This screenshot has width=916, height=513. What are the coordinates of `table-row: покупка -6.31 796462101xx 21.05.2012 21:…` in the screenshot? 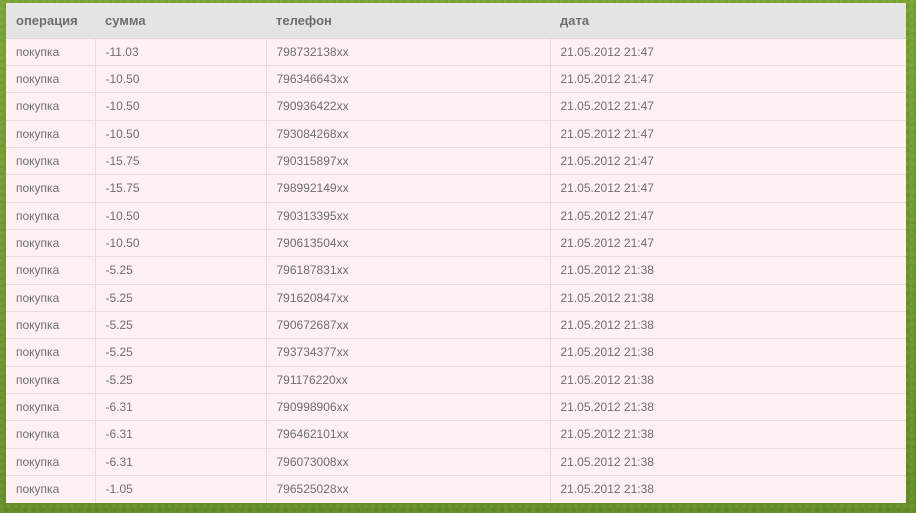 It's located at (456, 434).